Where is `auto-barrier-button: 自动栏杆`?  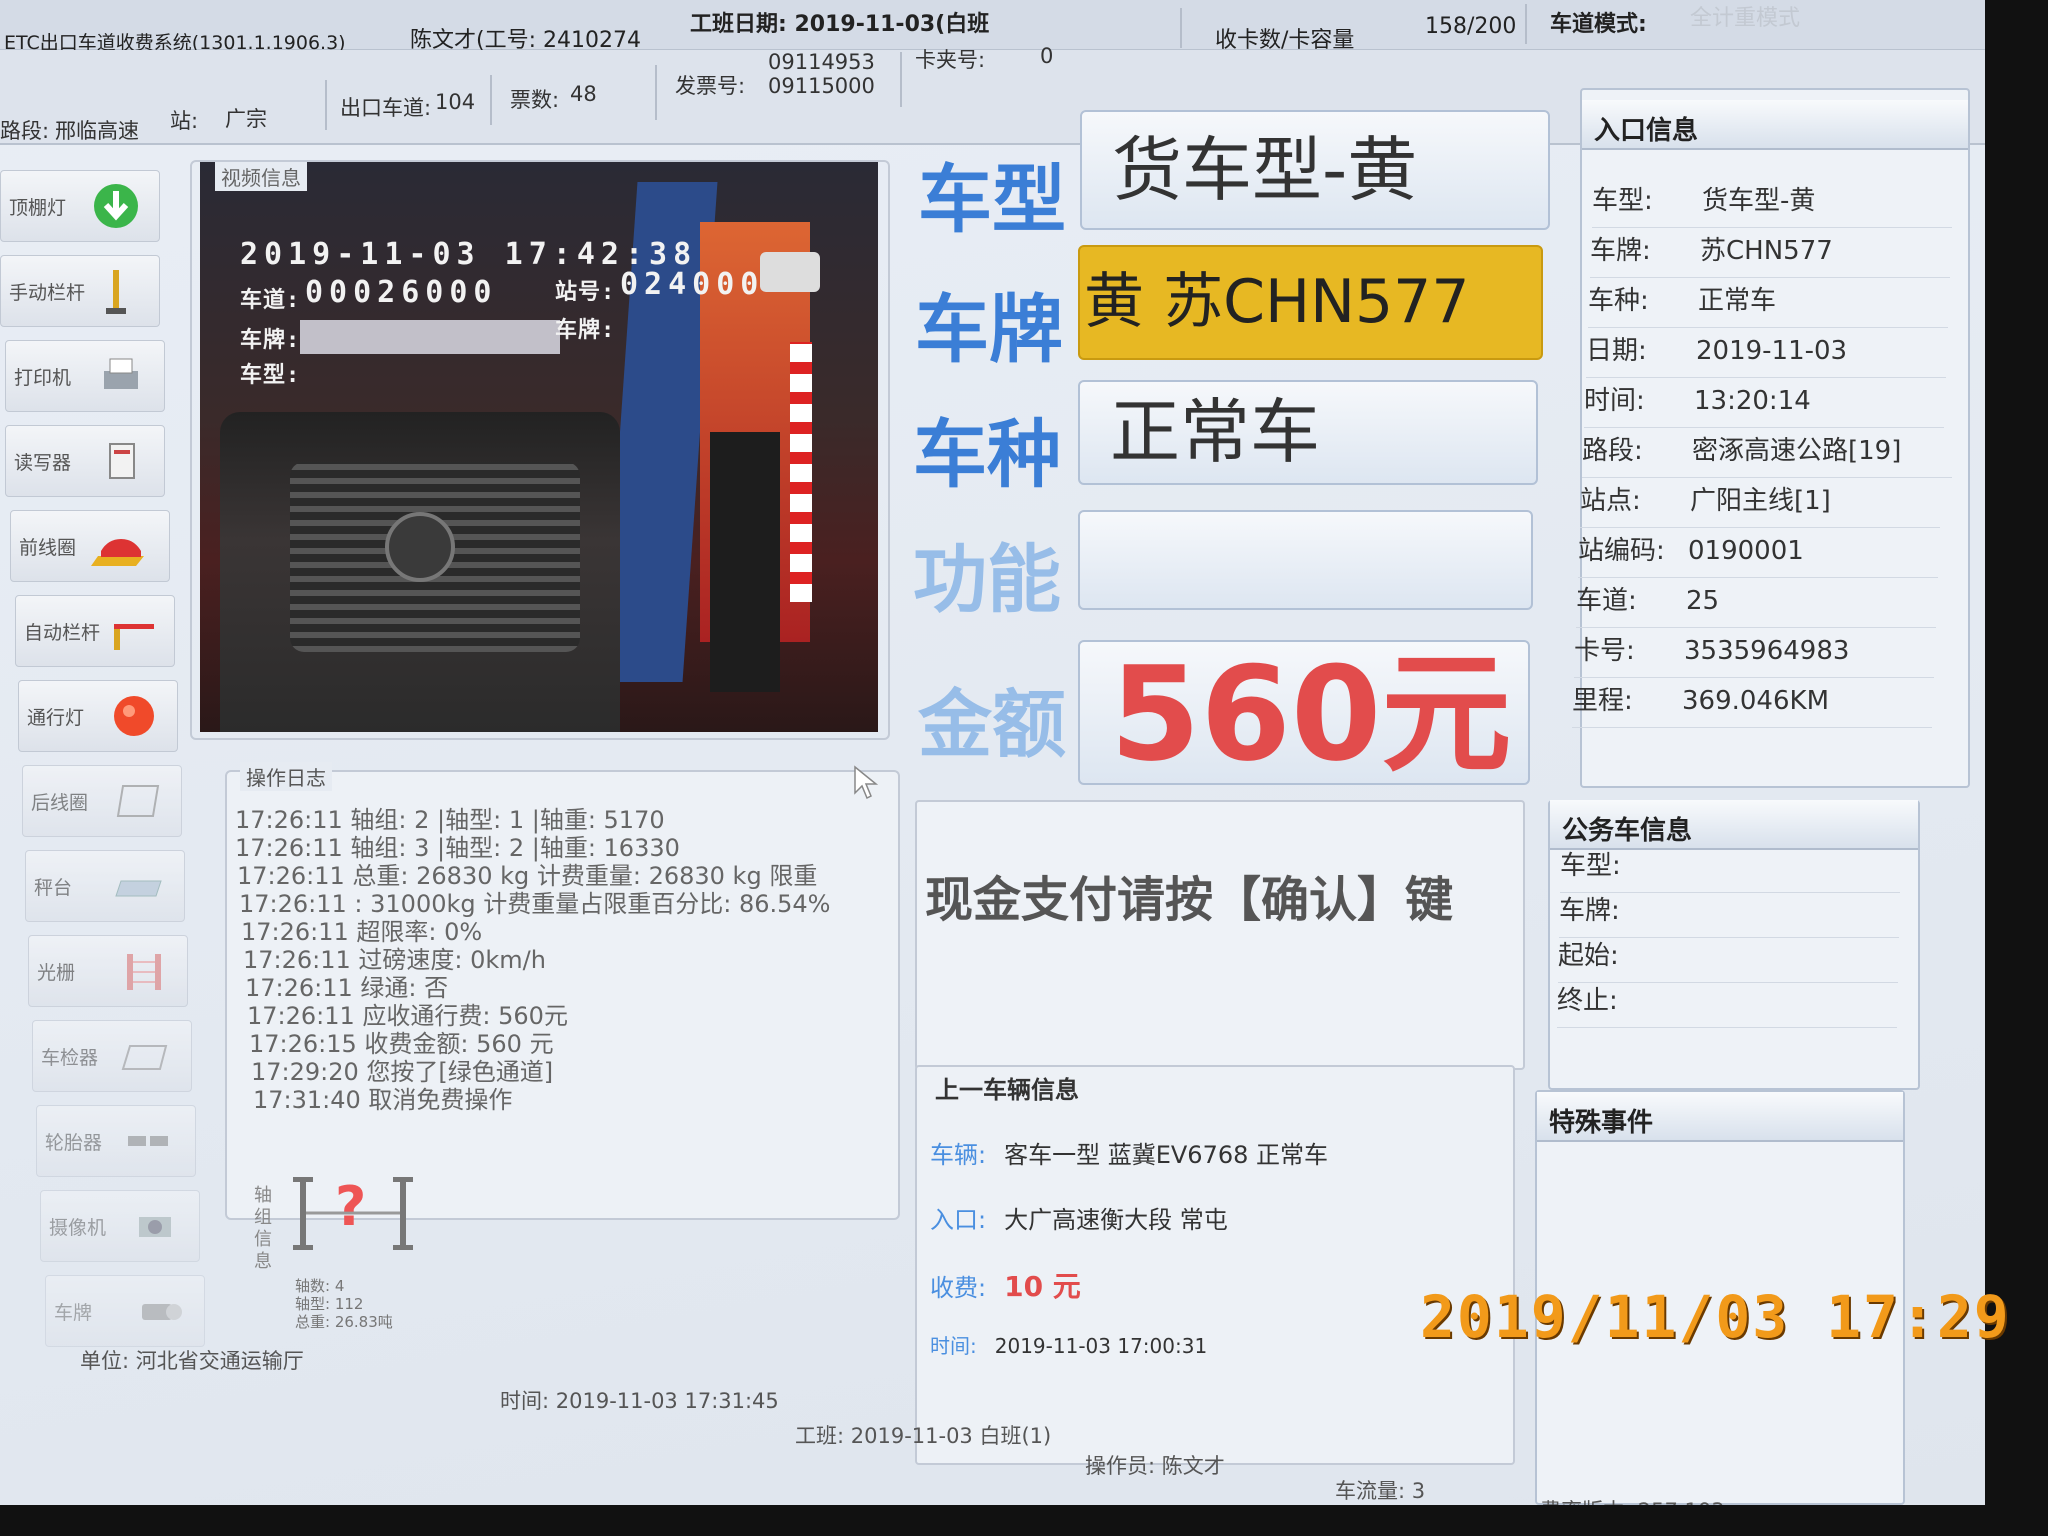
auto-barrier-button: 自动栏杆 is located at coordinates (95, 631).